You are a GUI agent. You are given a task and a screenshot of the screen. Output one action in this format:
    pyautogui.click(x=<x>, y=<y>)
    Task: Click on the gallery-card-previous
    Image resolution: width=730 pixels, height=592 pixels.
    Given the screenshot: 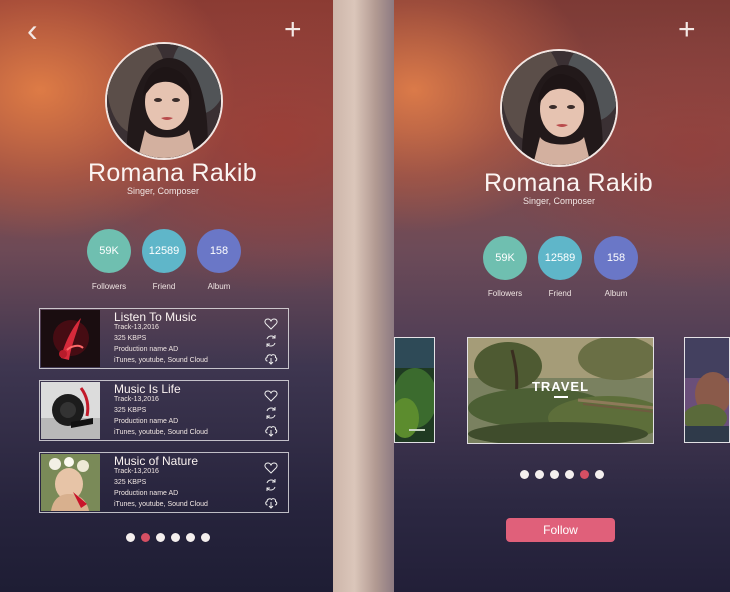 What is the action you would take?
    pyautogui.click(x=414, y=390)
    